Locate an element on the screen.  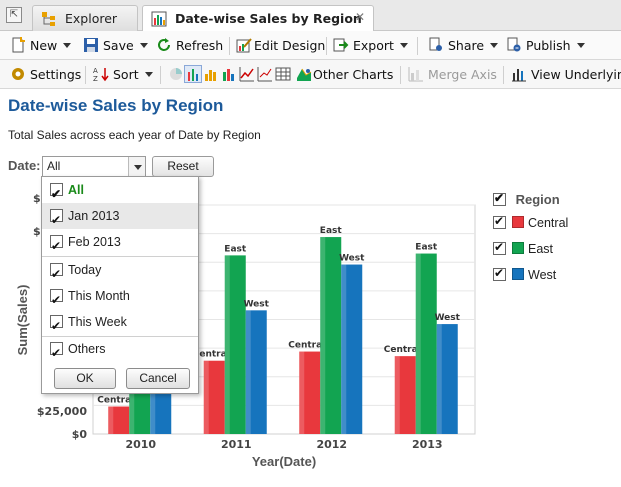
y-tick-label: $0 is located at coordinates (80, 434).